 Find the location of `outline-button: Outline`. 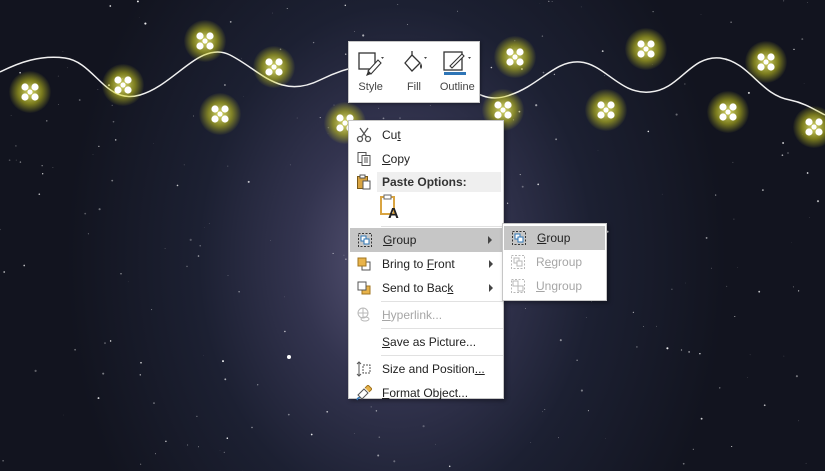

outline-button: Outline is located at coordinates (457, 70).